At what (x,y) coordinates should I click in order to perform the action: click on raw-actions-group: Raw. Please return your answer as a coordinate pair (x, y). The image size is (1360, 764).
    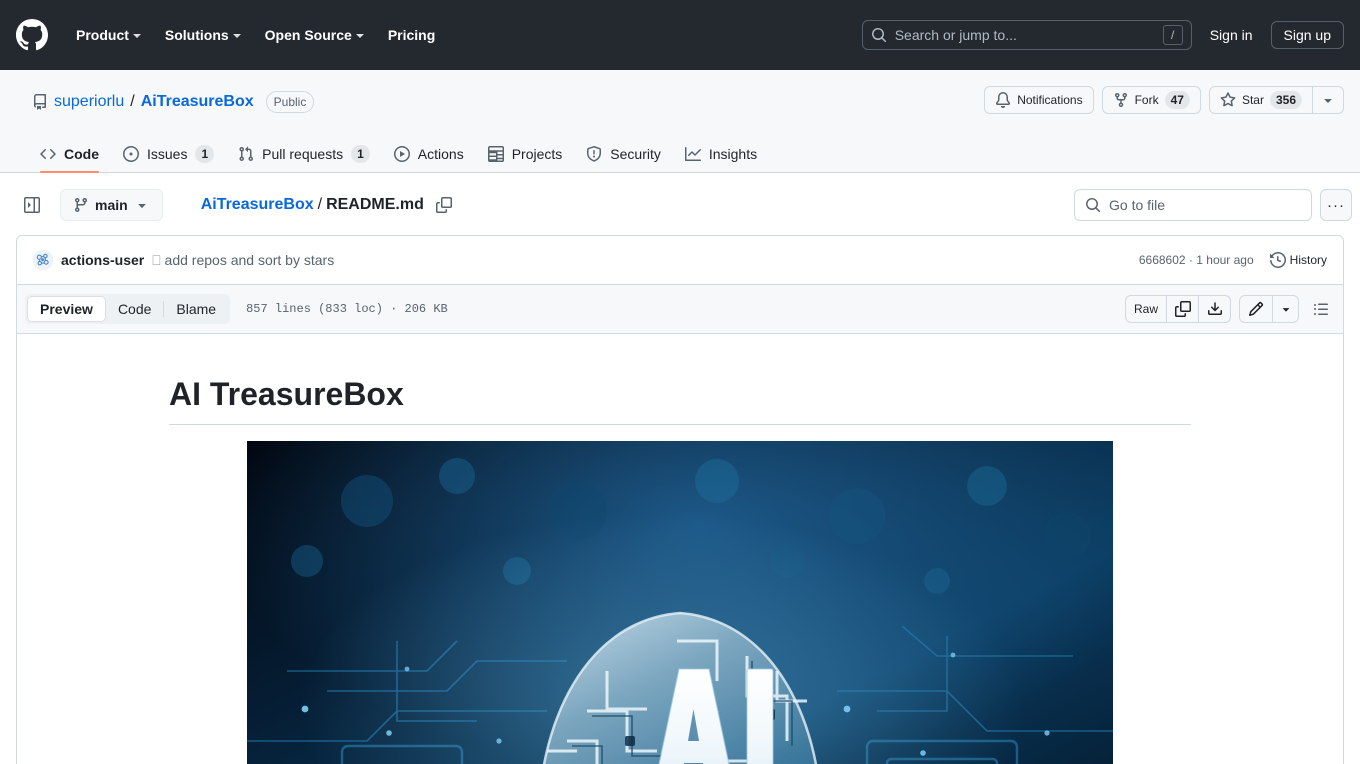
    Looking at the image, I should click on (1177, 309).